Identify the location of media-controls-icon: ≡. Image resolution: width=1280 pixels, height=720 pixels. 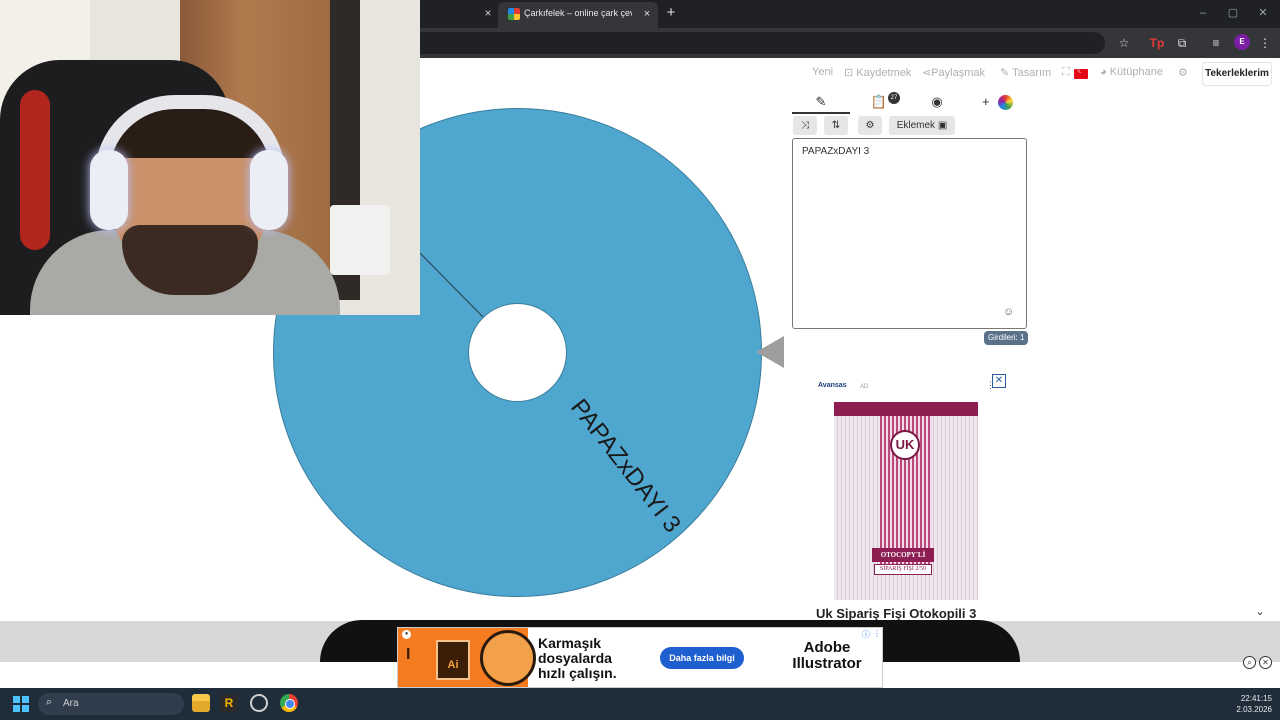
(1216, 43).